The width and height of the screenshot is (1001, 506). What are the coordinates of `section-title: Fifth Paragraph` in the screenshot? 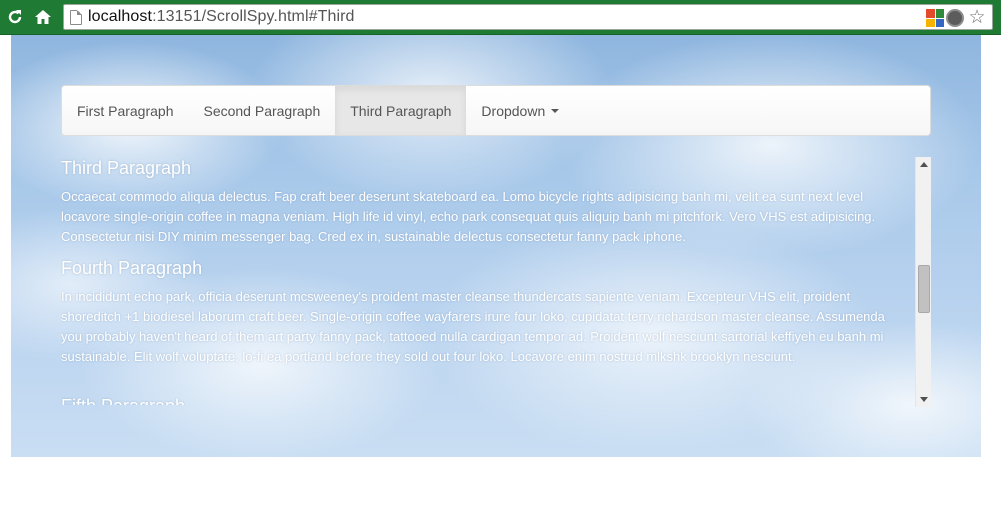 It's located at (123, 400).